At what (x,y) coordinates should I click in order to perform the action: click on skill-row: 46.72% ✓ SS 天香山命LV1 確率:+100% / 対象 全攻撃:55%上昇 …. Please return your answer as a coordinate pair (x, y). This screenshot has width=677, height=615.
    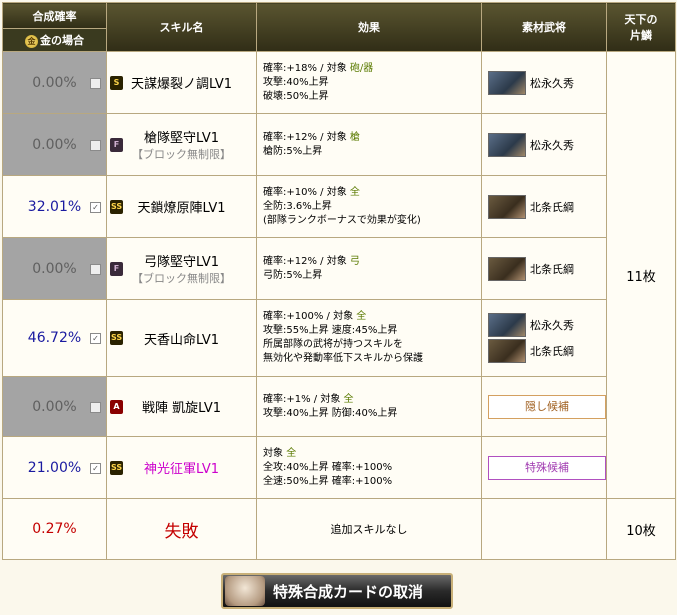
    Looking at the image, I should click on (339, 338).